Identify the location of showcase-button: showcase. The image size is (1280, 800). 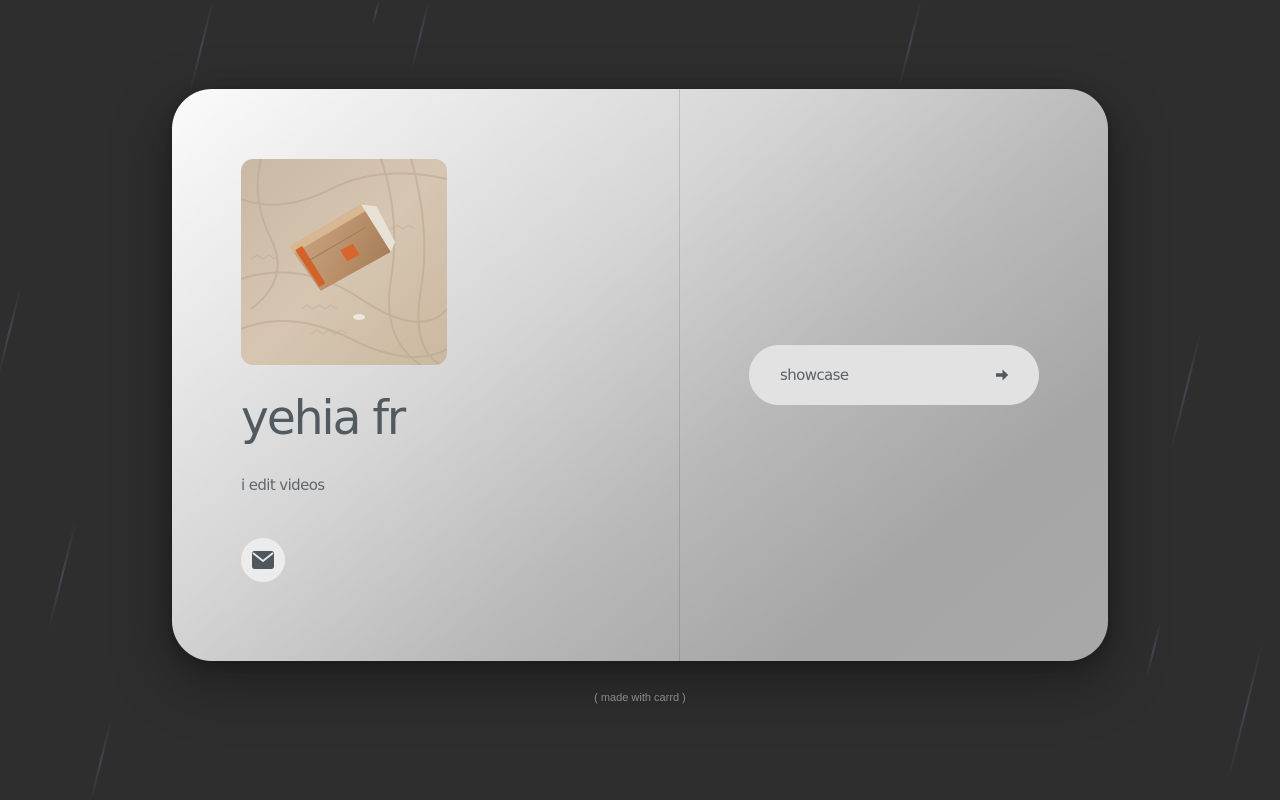
(894, 375).